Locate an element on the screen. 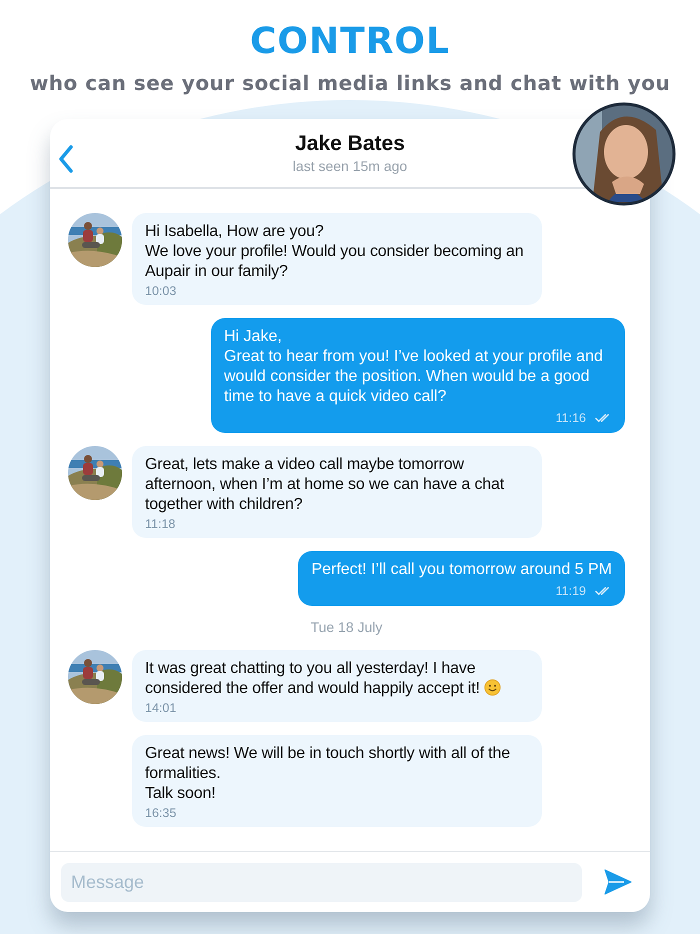 This screenshot has width=700, height=934. message-text: It was great chatting to you all yesterday! I have considered the offer and would happily accept it! is located at coordinates (339, 679).